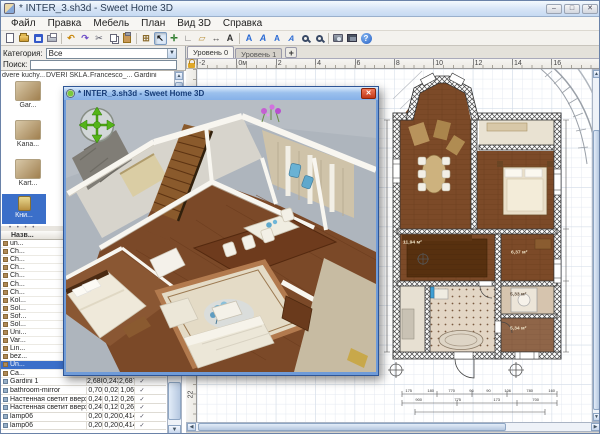 Image resolution: width=600 pixels, height=434 pixels. Describe the element at coordinates (35, 390) in the screenshot. I see `furniture-name: bathroom-mirror` at that location.